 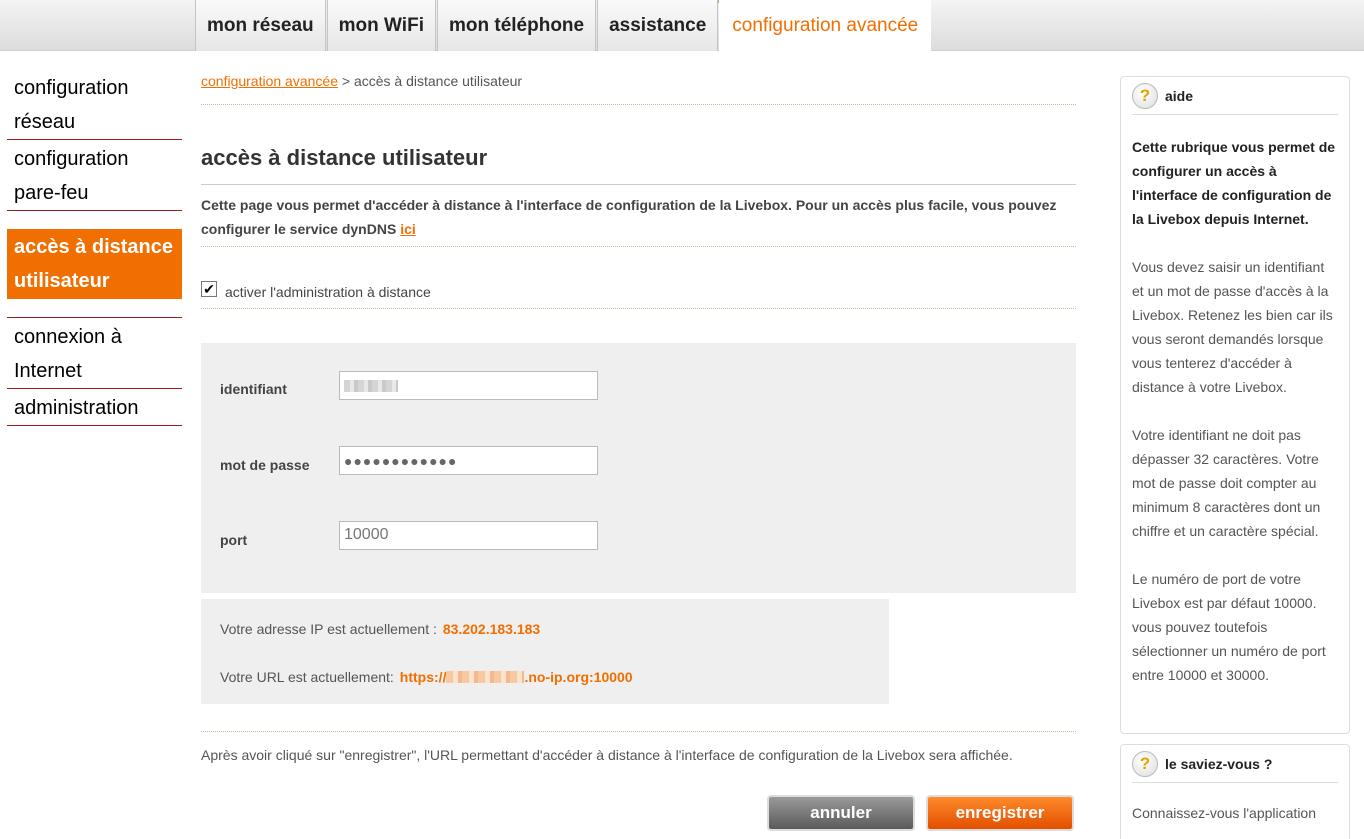 I want to click on url-value: https:// .no-ip.org:10000, so click(x=516, y=677).